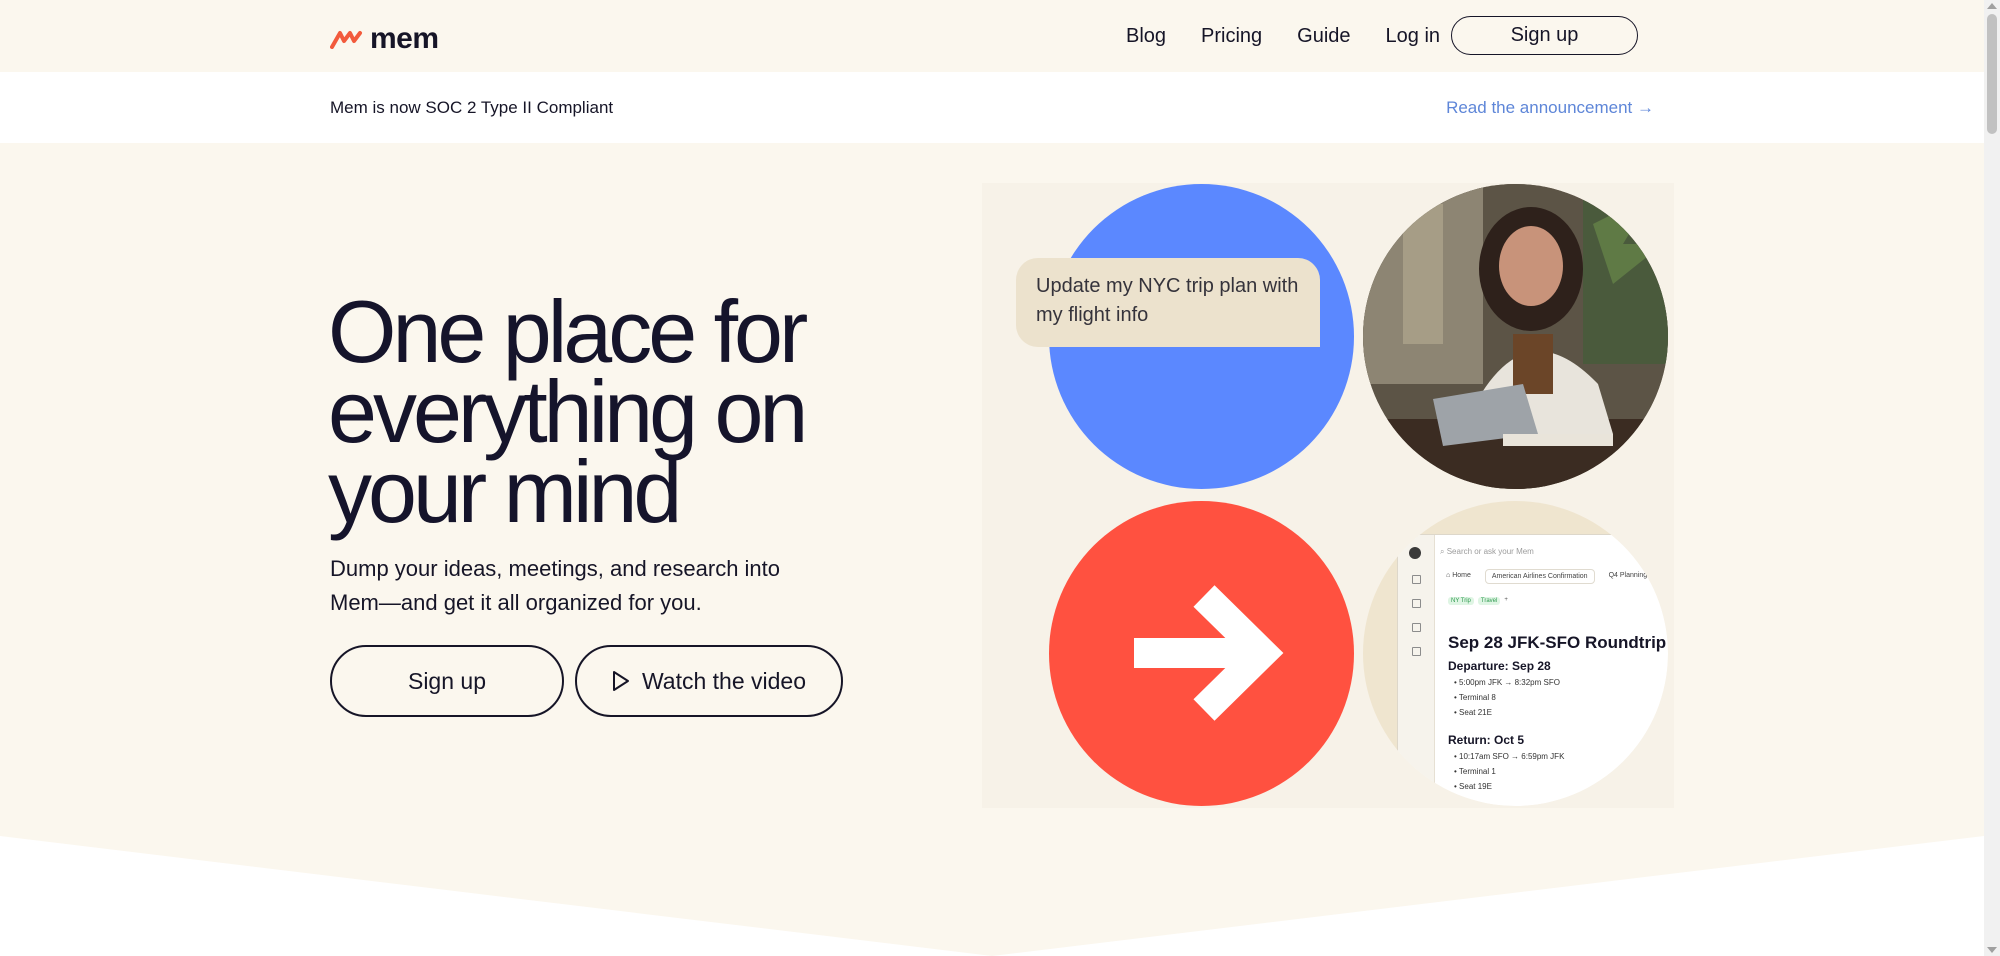 This screenshot has width=2000, height=956. I want to click on avatar, so click(1415, 553).